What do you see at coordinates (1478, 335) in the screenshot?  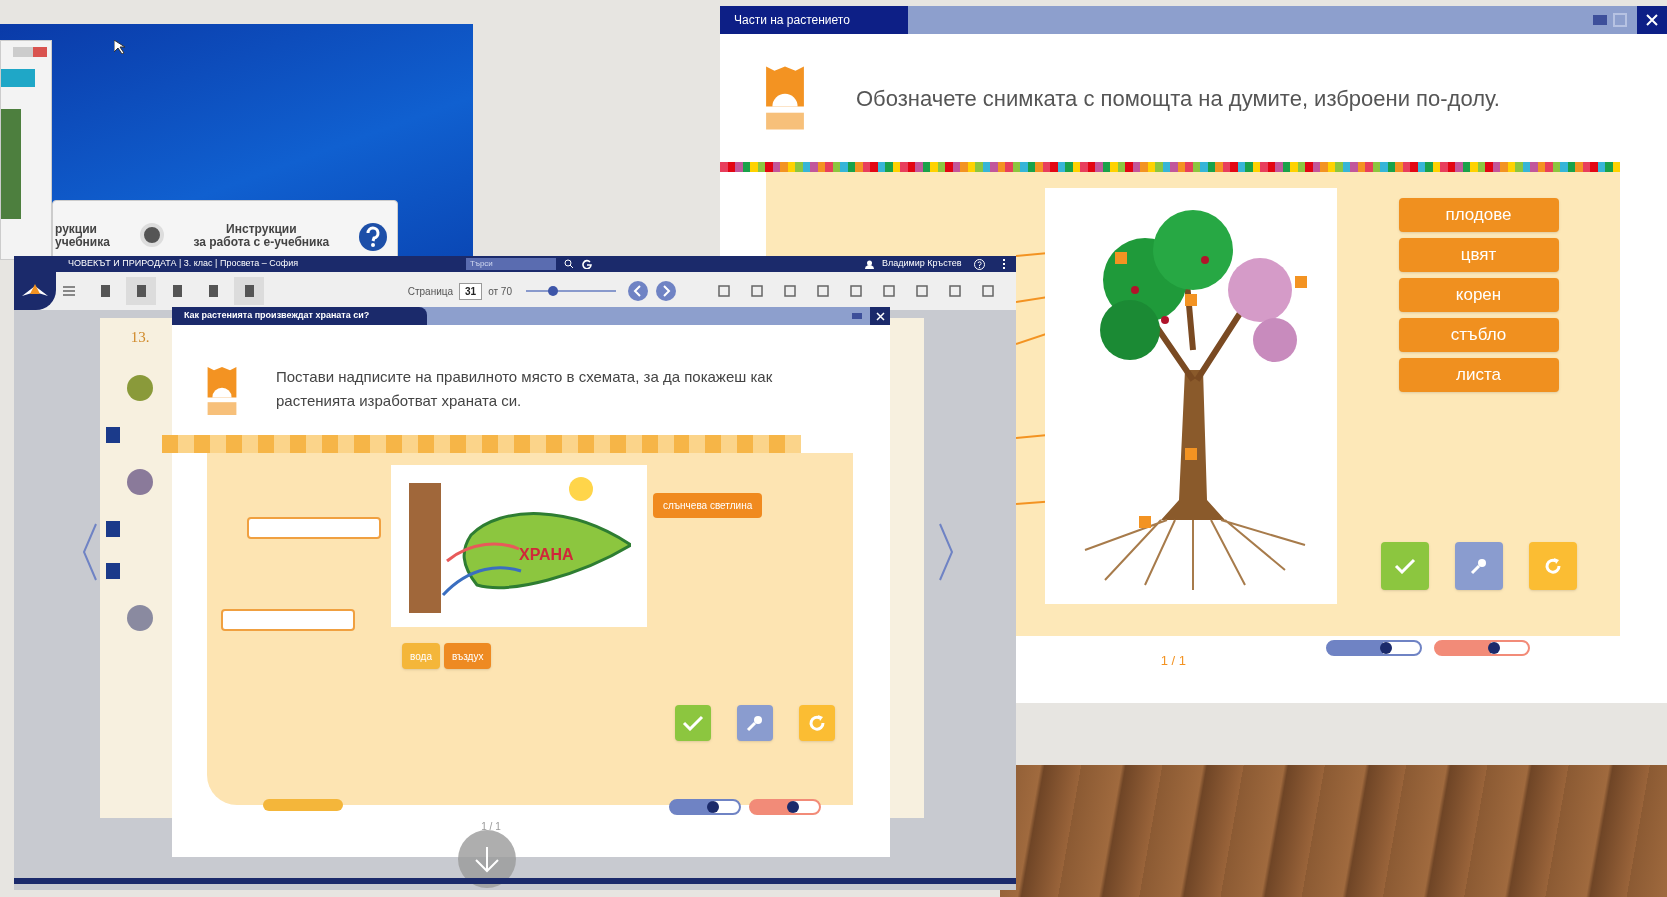 I see `word-chip: стъбло` at bounding box center [1478, 335].